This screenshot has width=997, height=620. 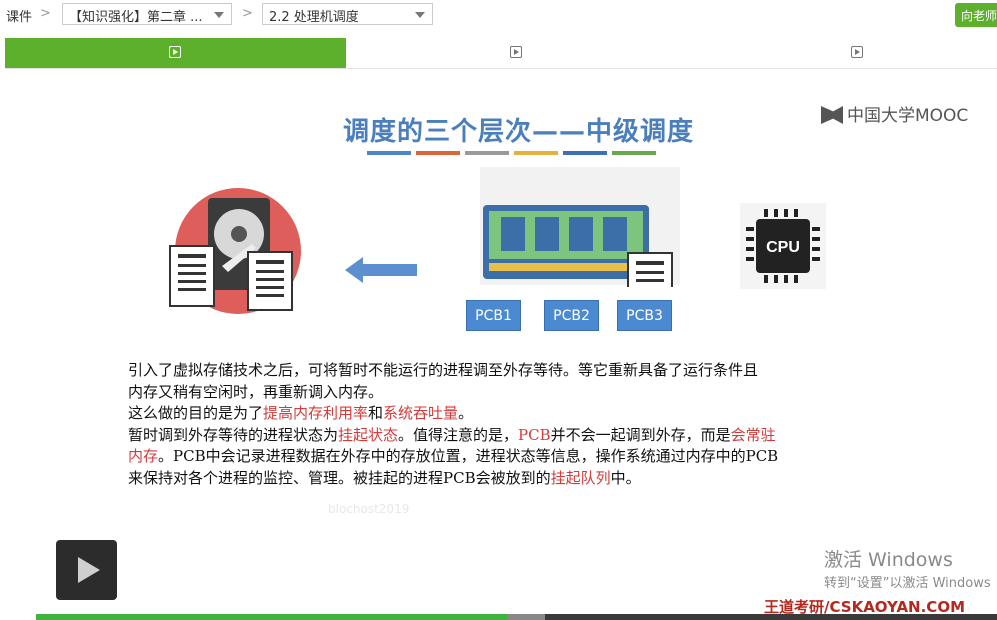 I want to click on text-run: 。, so click(x=466, y=413).